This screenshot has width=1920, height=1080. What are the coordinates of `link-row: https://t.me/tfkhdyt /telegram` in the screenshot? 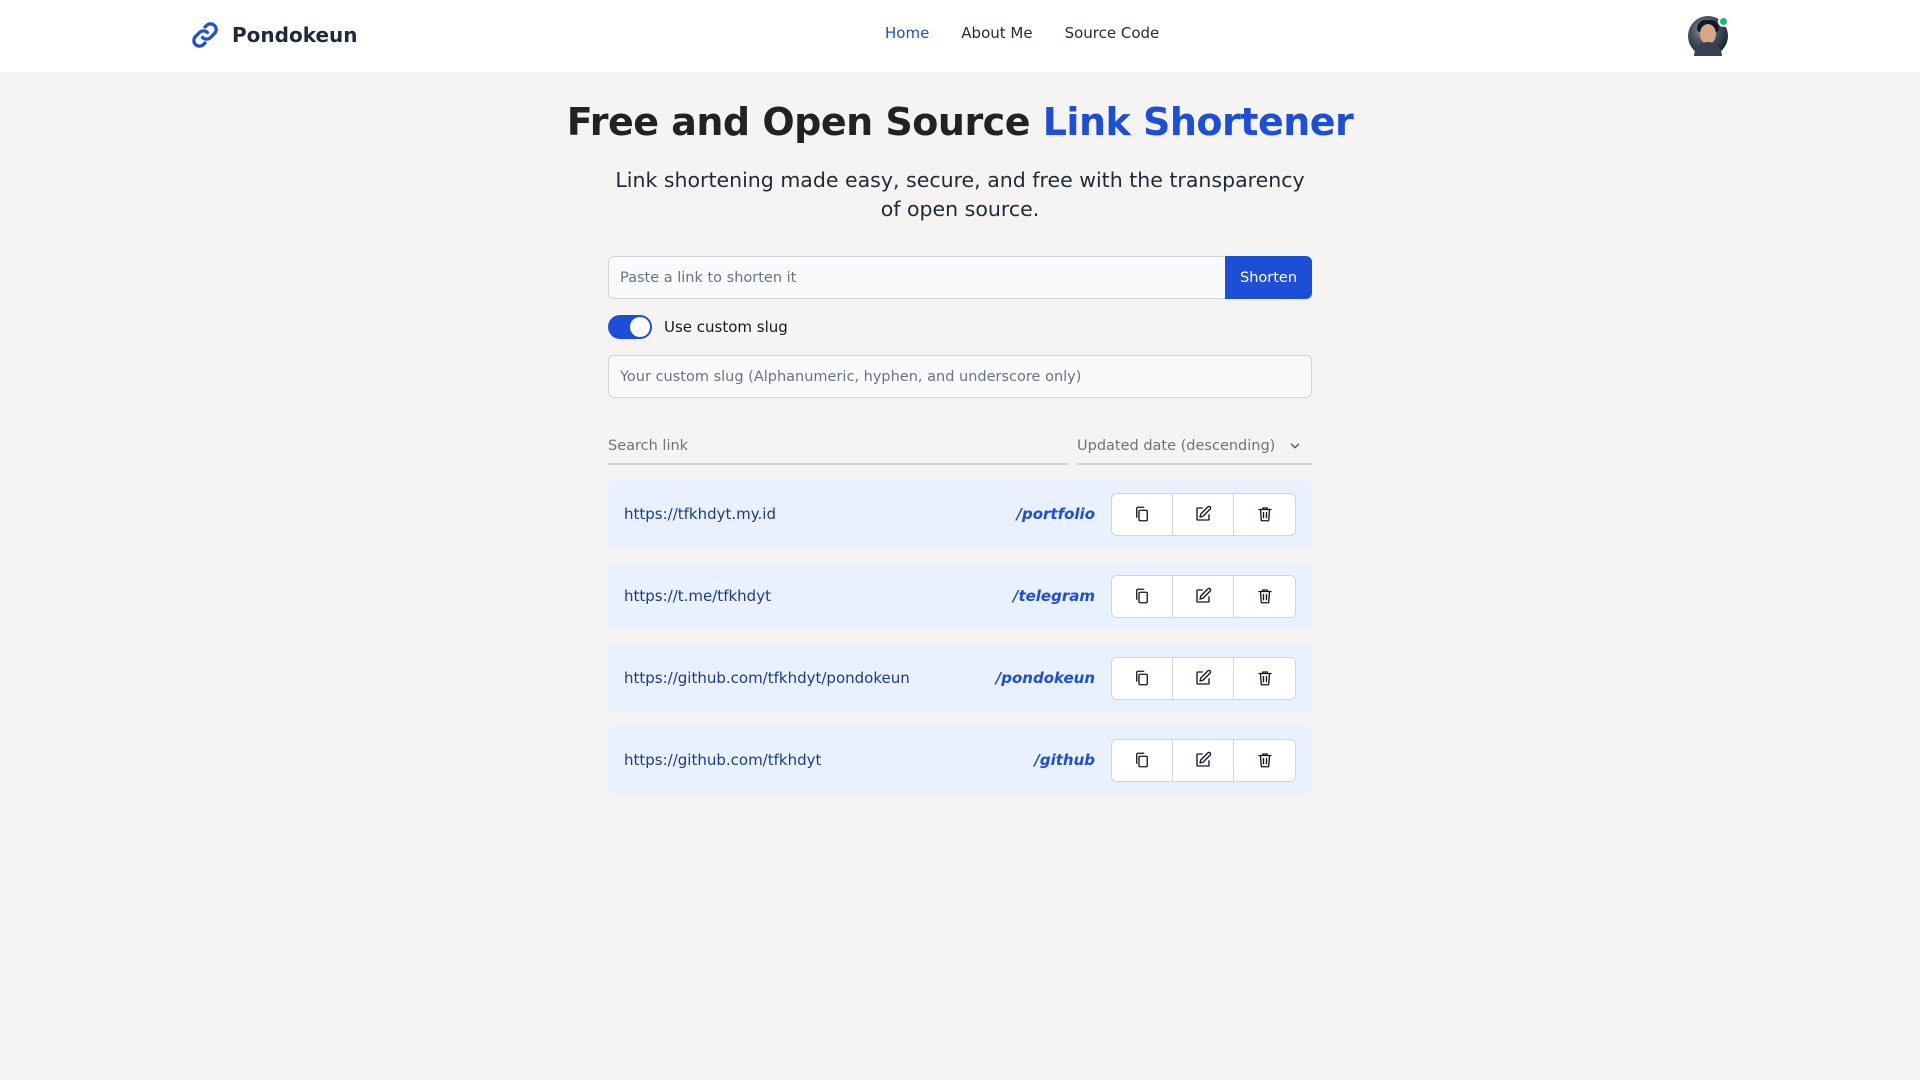 It's located at (960, 596).